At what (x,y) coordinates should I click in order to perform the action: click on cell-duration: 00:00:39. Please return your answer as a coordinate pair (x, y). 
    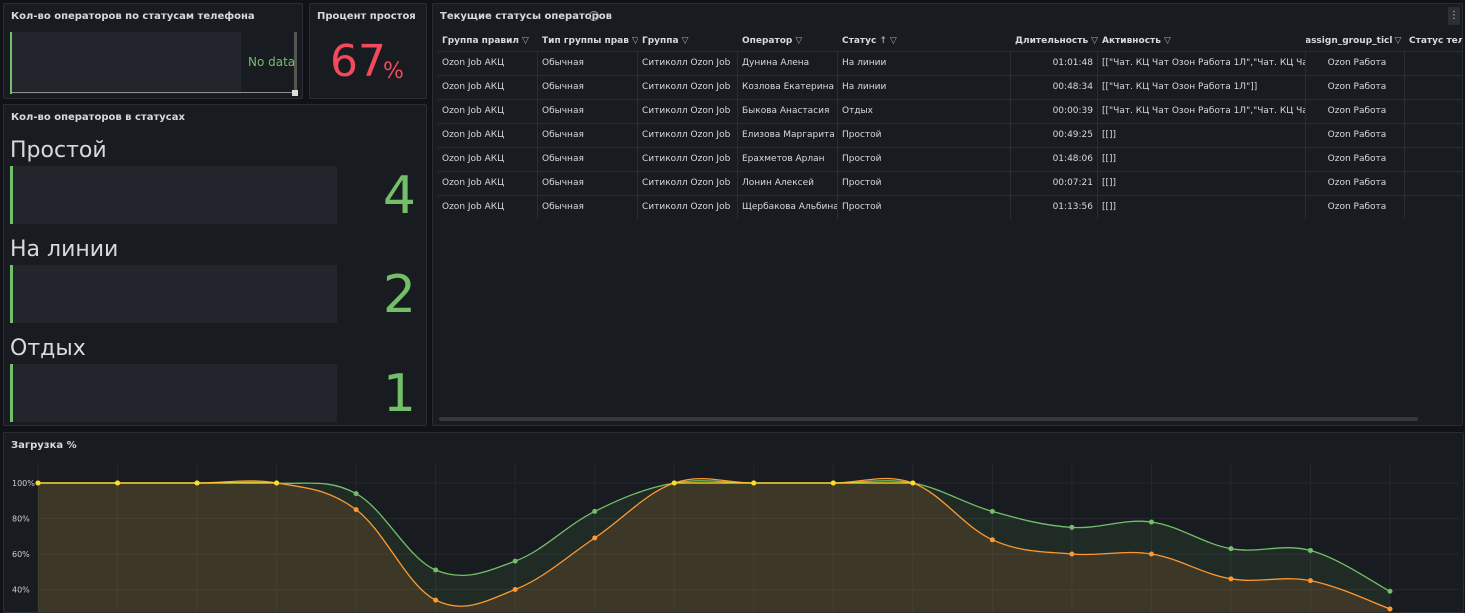
    Looking at the image, I should click on (1054, 111).